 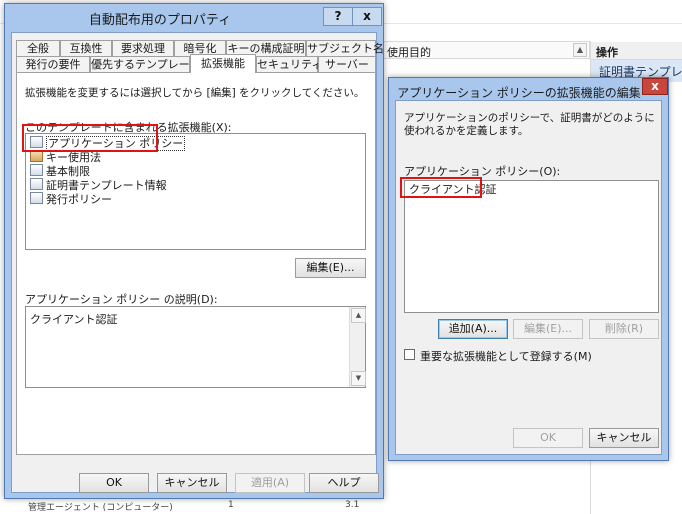 What do you see at coordinates (352, 505) in the screenshot?
I see `background-row-num2: 3.1` at bounding box center [352, 505].